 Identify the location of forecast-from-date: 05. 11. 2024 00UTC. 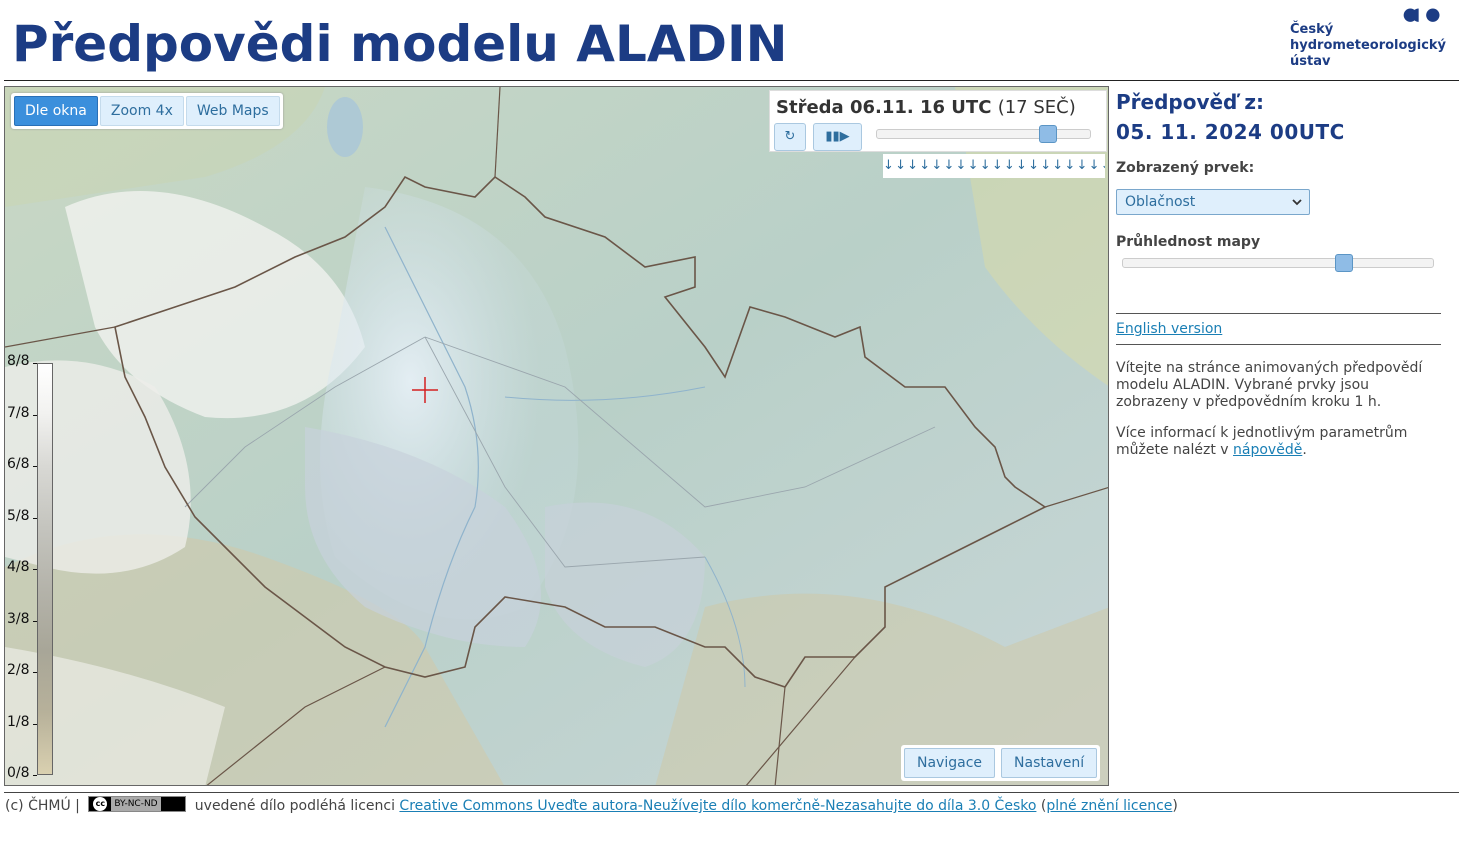
(1230, 132).